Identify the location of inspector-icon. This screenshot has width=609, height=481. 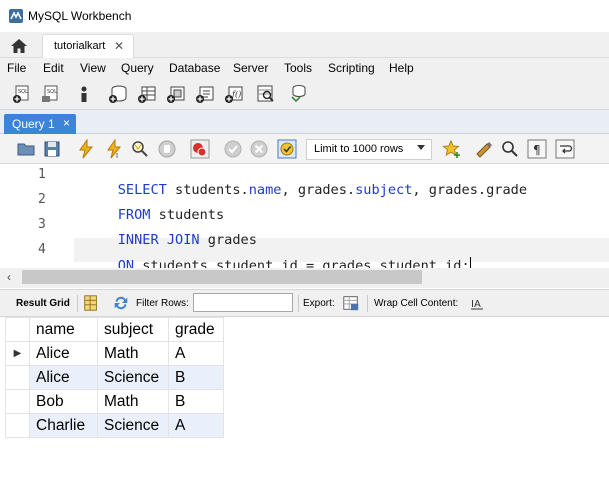
(84, 94).